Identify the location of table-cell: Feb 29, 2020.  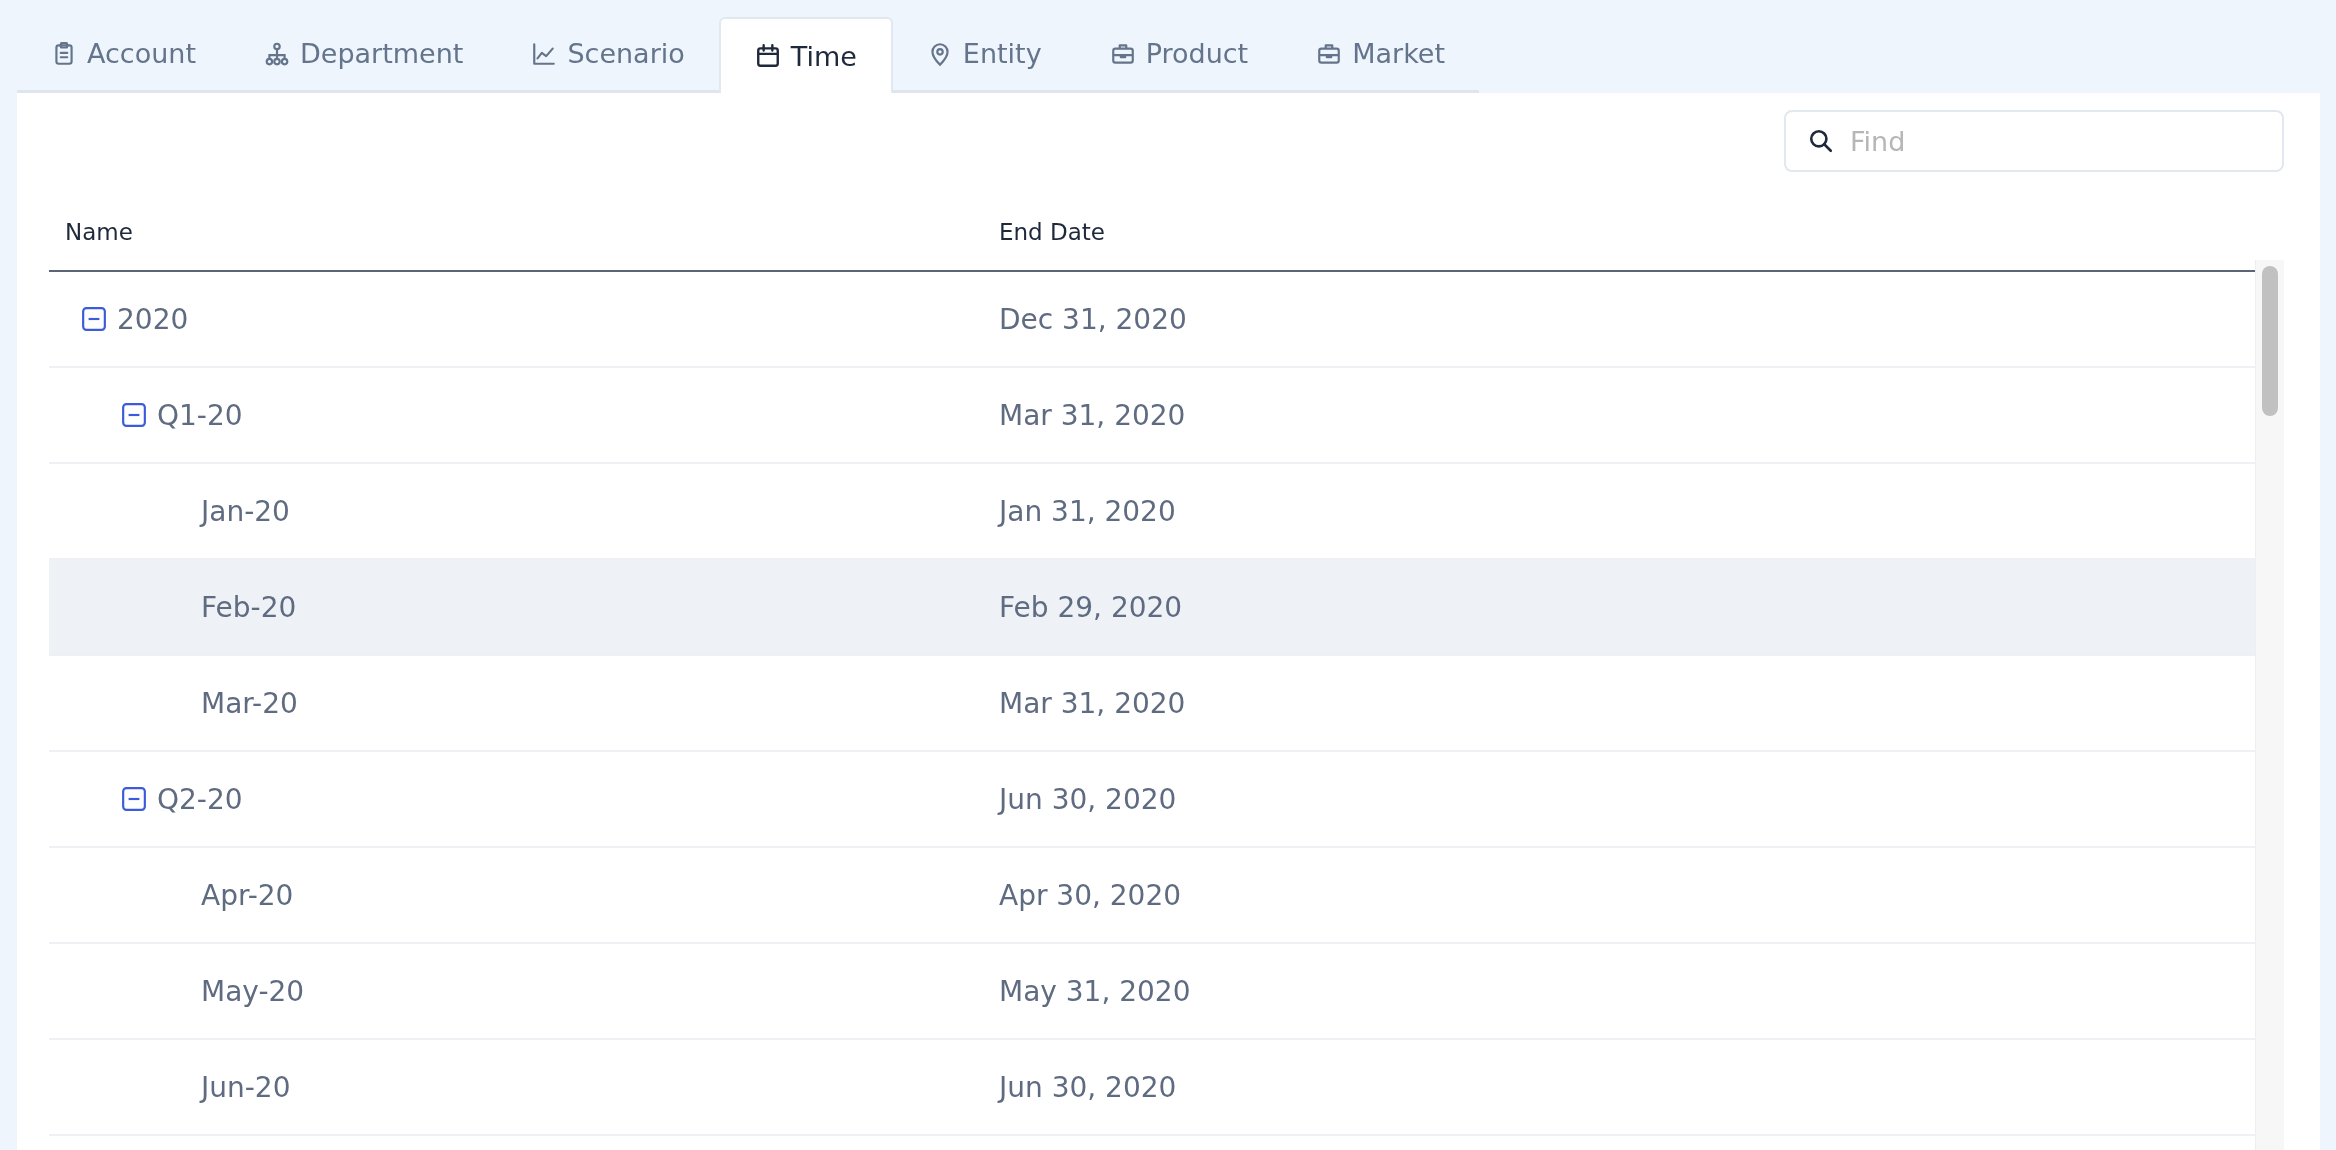
(1091, 607).